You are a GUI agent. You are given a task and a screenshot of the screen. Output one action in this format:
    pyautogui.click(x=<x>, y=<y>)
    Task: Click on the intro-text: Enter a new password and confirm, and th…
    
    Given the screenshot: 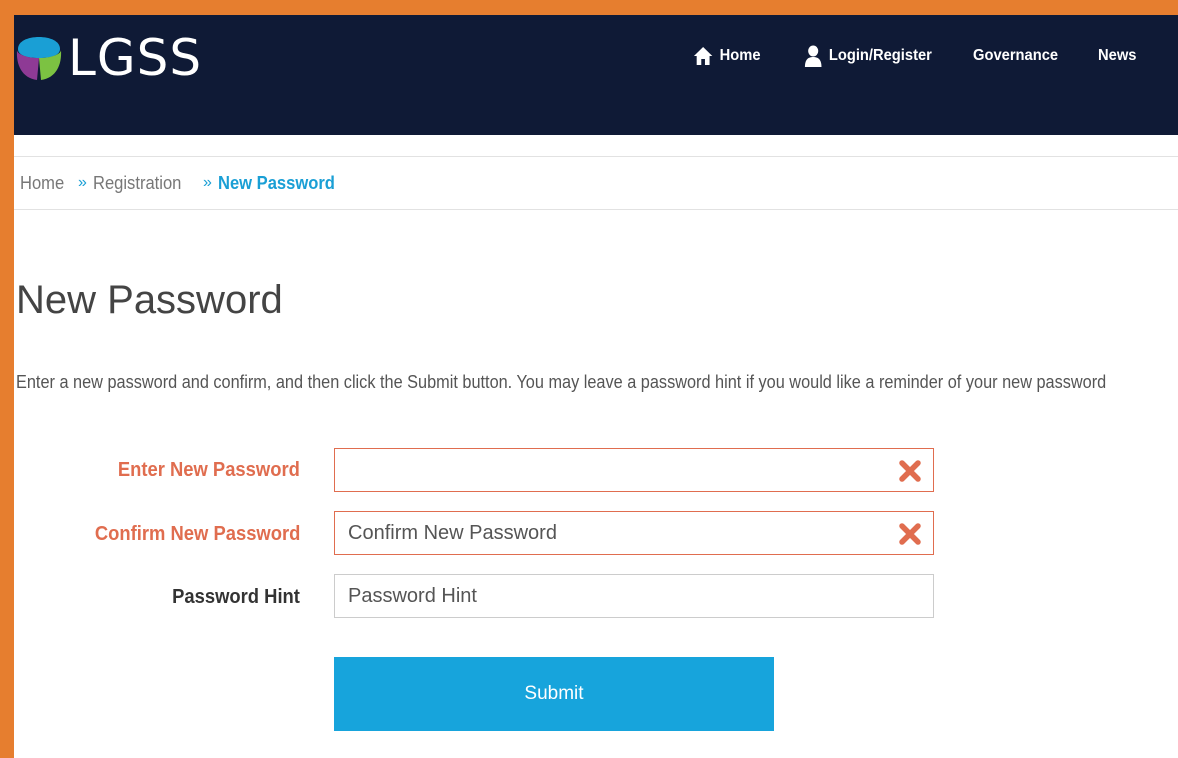 What is the action you would take?
    pyautogui.click(x=561, y=382)
    